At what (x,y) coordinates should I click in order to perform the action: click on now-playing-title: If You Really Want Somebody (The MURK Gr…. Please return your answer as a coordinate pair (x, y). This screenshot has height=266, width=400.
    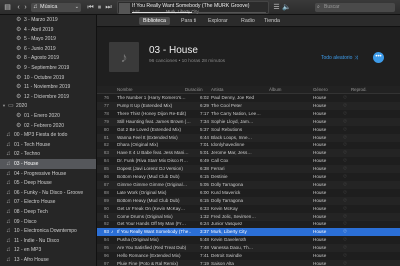
    Looking at the image, I should click on (191, 6).